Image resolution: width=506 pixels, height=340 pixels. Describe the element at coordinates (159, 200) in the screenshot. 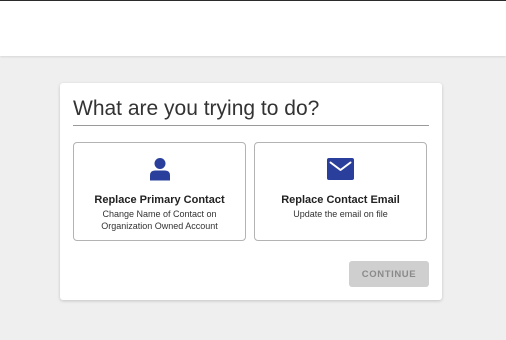

I see `option-title: Replace Primary Contact` at that location.